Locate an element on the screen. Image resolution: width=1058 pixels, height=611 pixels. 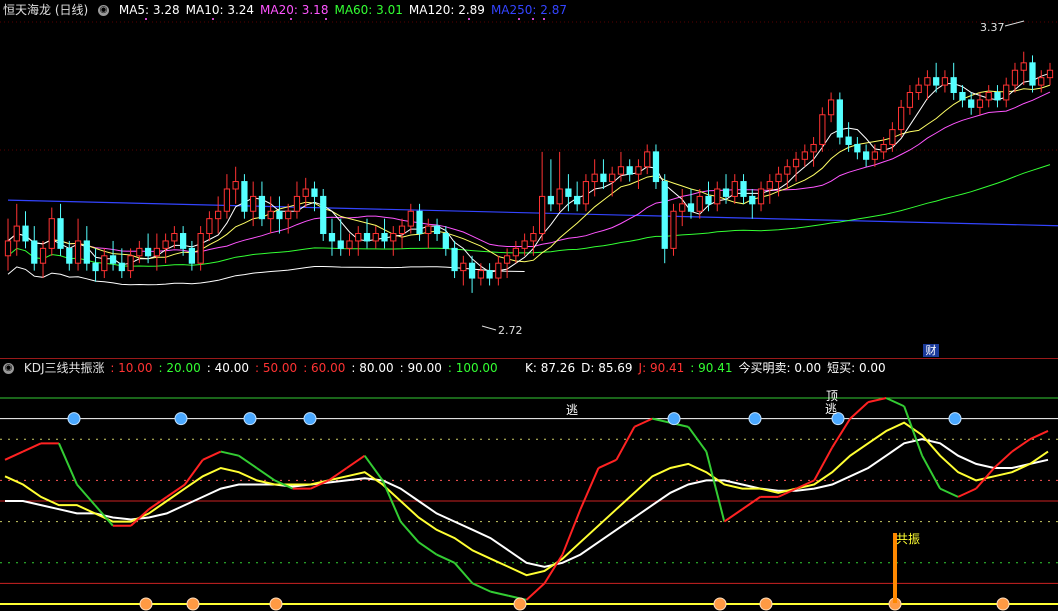
kdj-level-7: : 100.00 is located at coordinates (472, 368).